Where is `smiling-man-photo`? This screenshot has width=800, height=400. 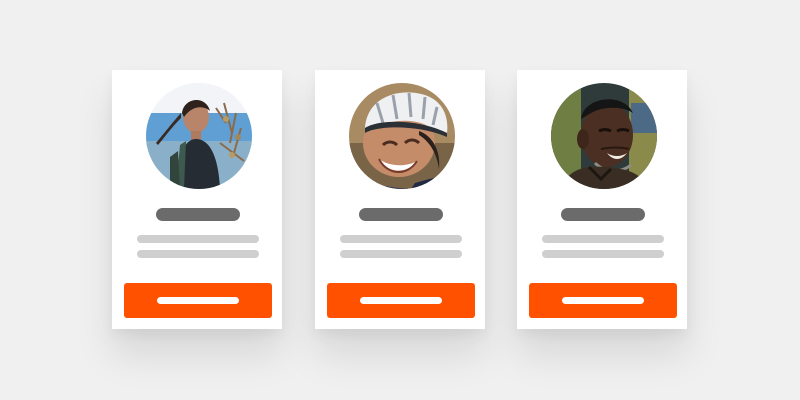 smiling-man-photo is located at coordinates (604, 136).